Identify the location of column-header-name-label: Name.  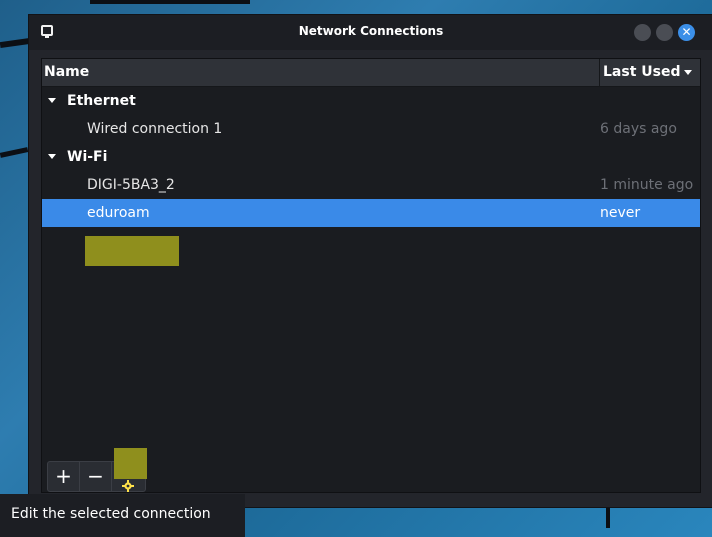
(67, 72).